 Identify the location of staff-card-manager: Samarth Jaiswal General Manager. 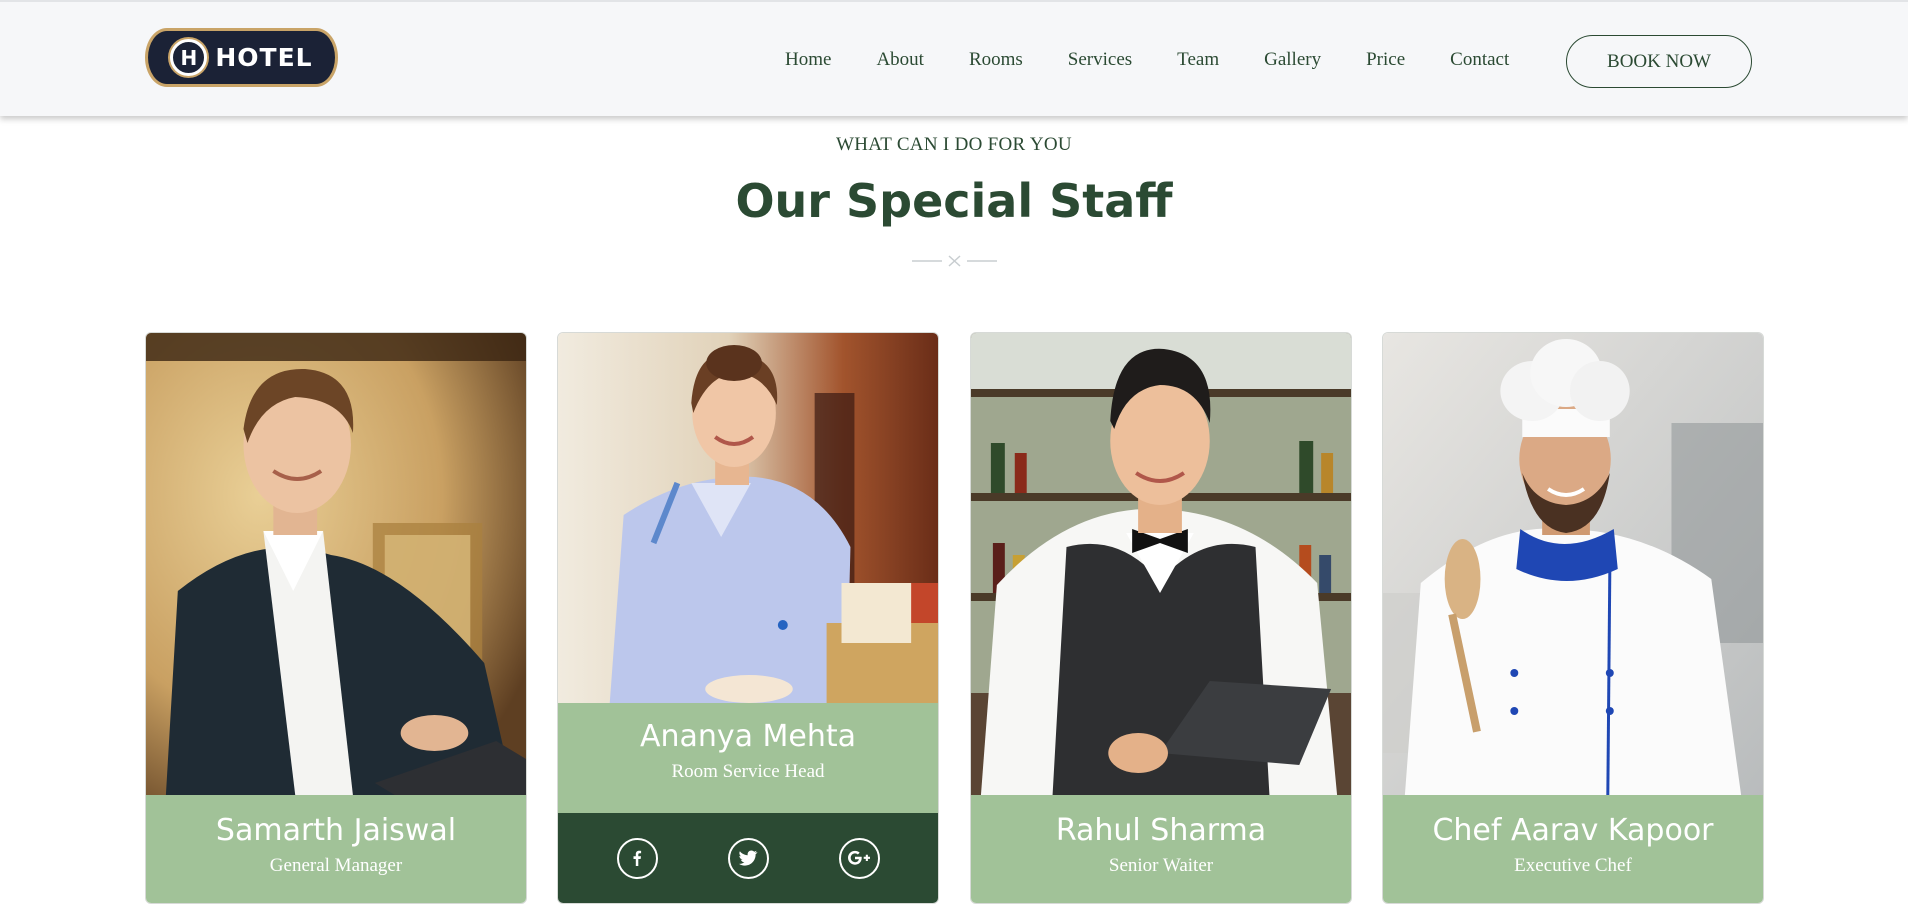
(336, 618).